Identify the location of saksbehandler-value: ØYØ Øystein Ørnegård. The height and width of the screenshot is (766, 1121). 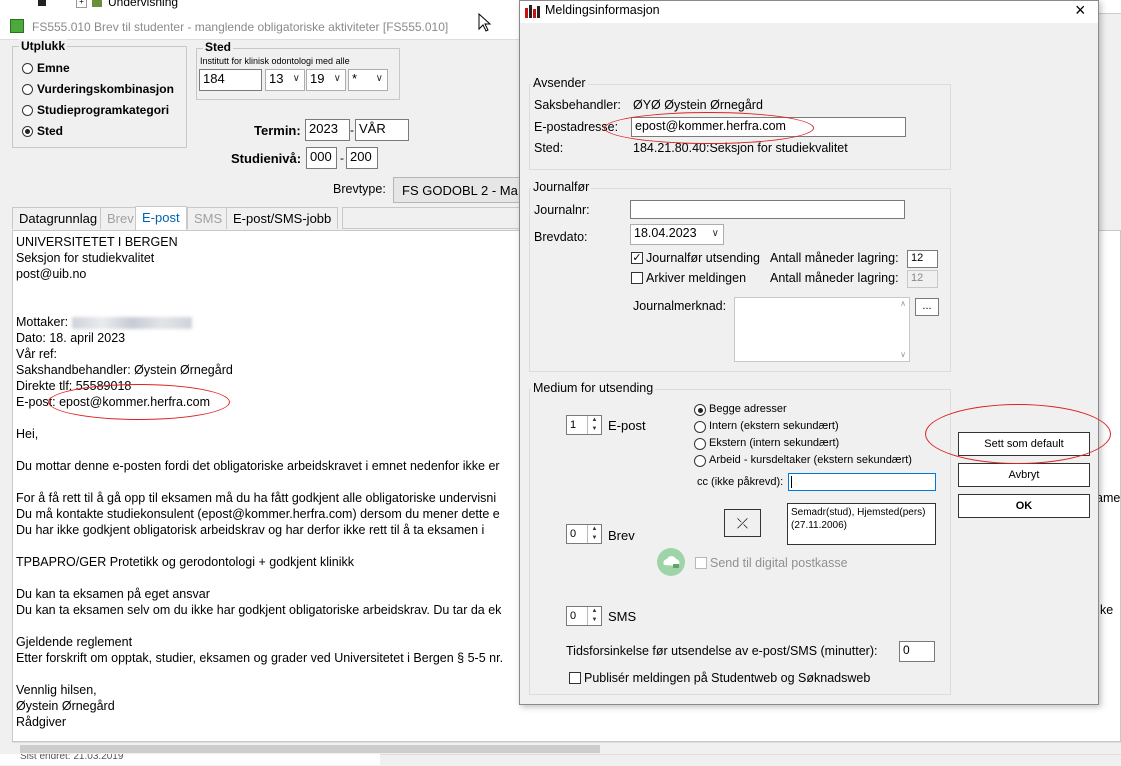
(698, 105).